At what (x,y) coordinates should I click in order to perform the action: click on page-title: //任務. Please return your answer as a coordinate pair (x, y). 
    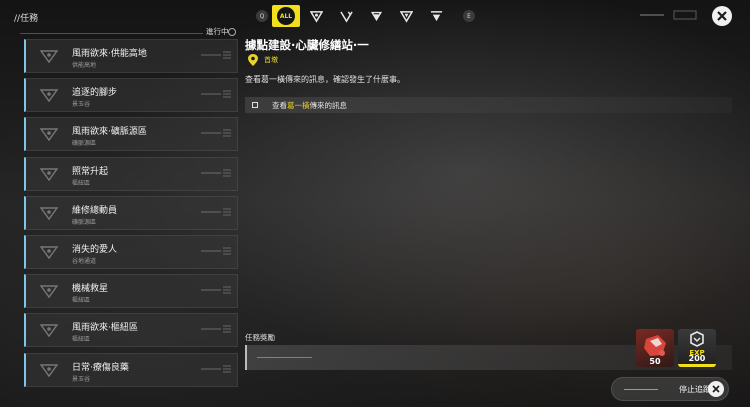
    Looking at the image, I should click on (26, 19).